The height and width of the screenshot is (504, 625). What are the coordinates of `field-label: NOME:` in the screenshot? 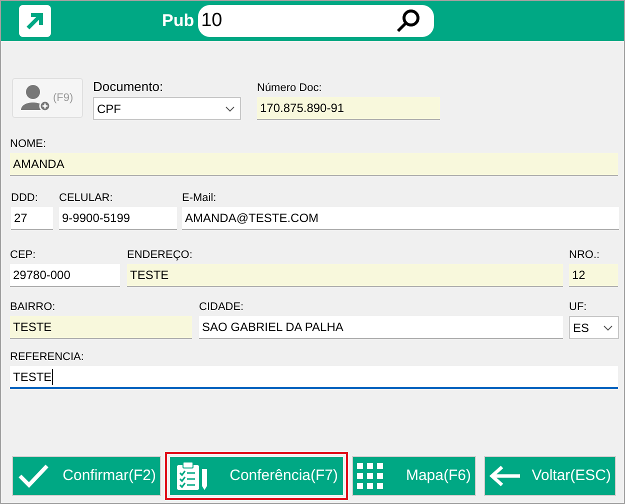 It's located at (29, 144).